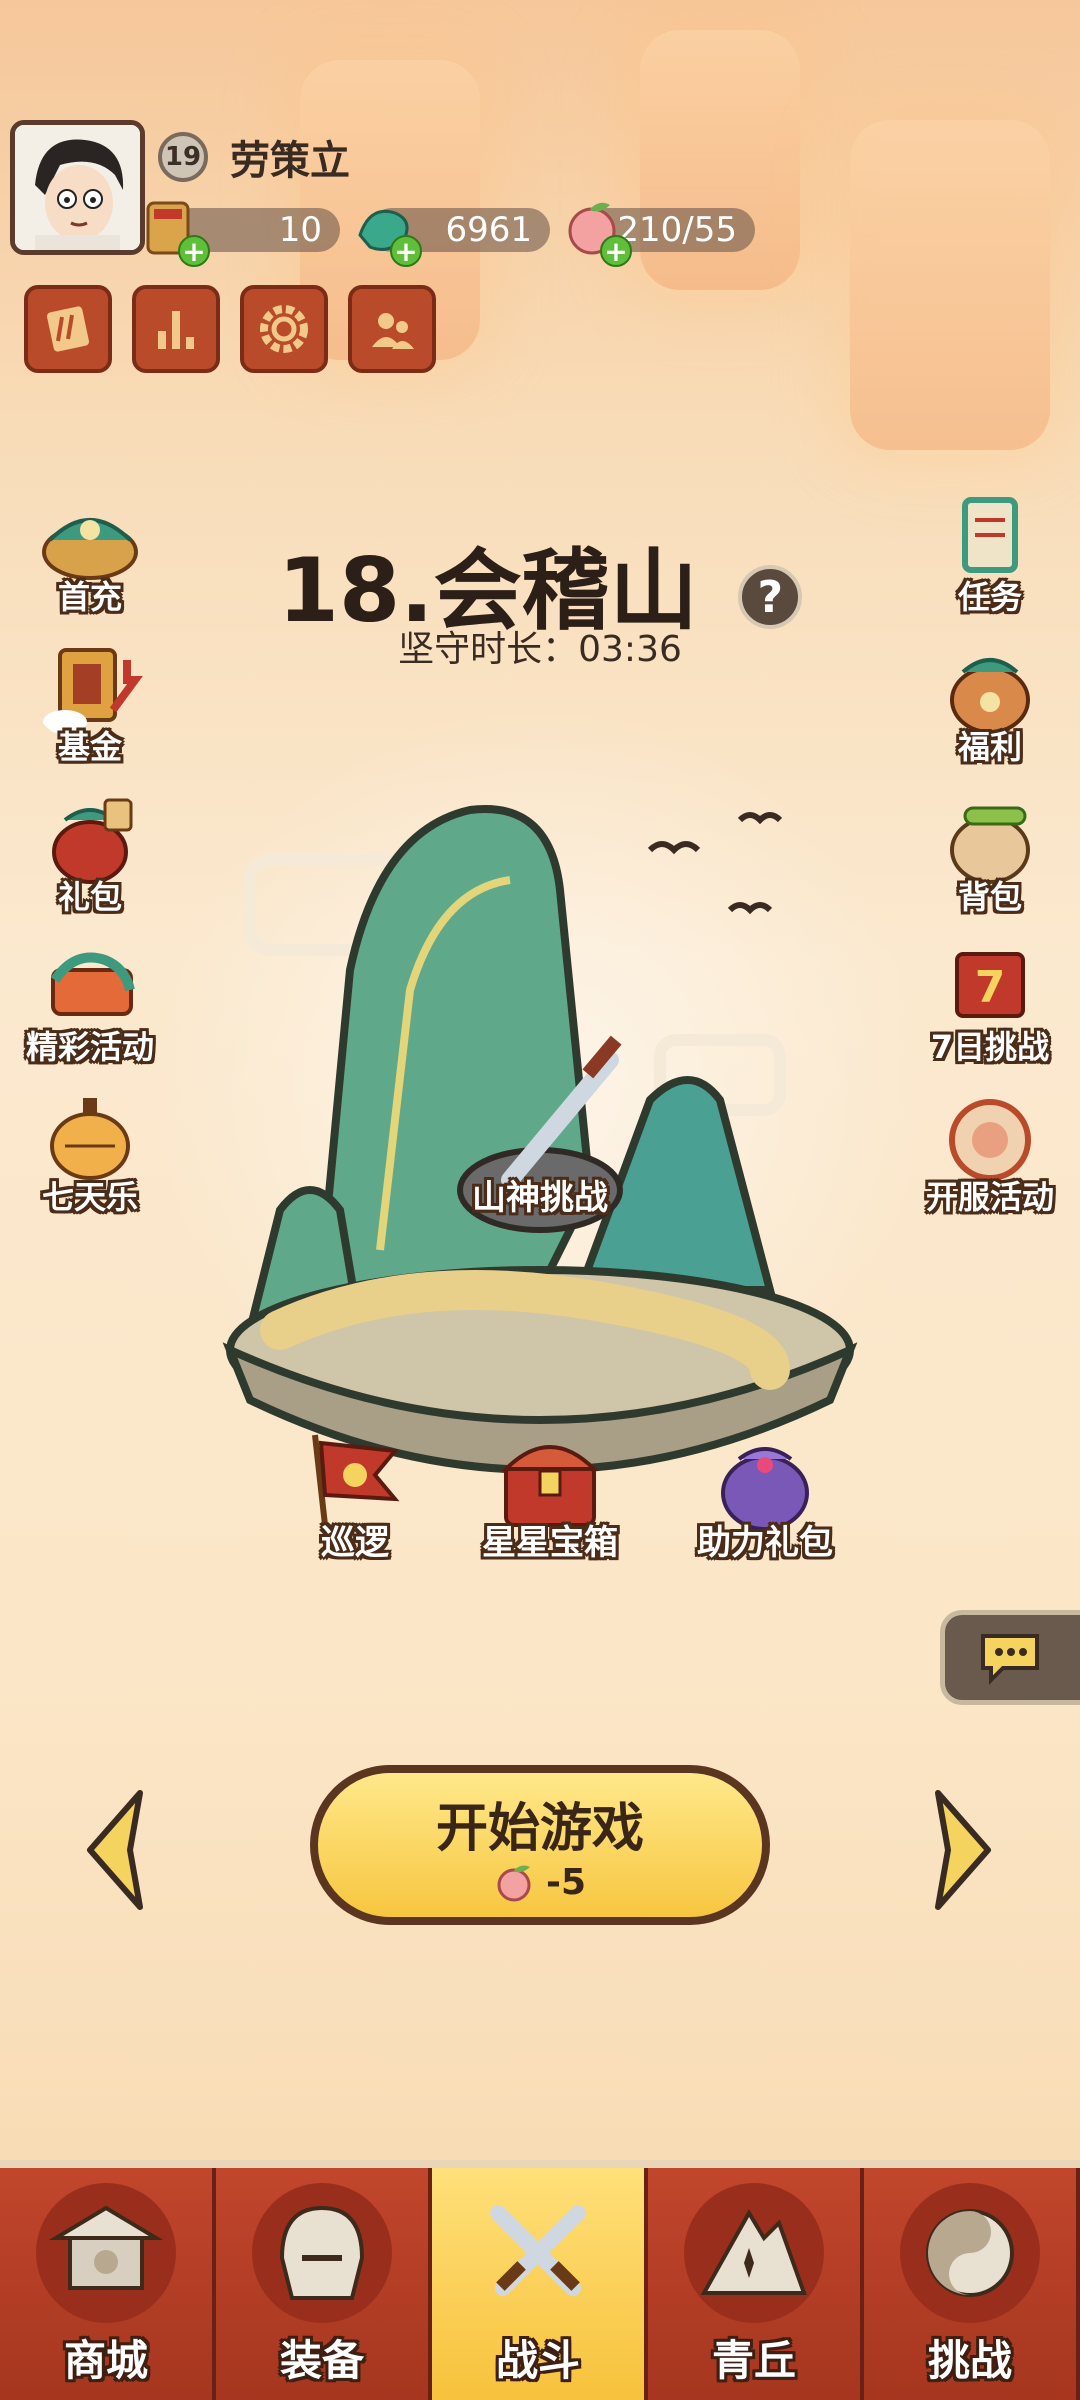 This screenshot has width=1080, height=2400. I want to click on ticket-icon, so click(68, 329).